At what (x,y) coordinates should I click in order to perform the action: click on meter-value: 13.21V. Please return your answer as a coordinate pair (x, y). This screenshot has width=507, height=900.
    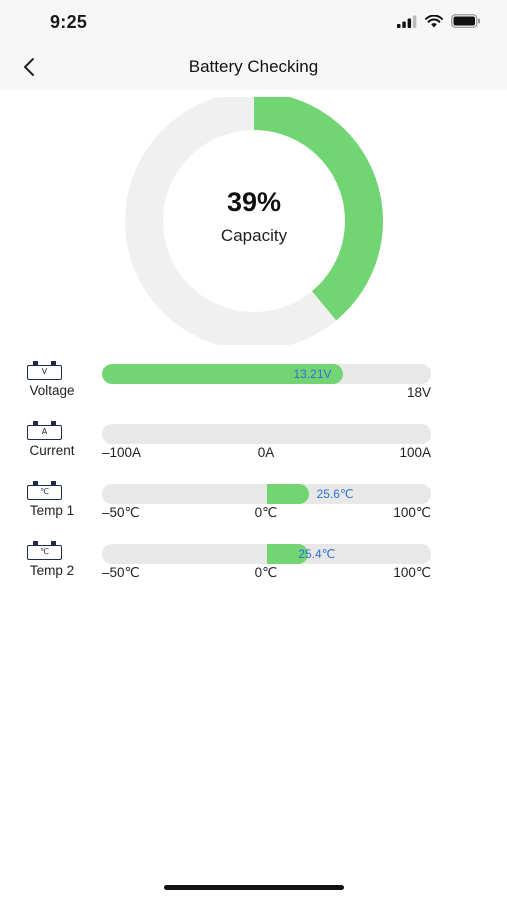
    Looking at the image, I should click on (312, 374).